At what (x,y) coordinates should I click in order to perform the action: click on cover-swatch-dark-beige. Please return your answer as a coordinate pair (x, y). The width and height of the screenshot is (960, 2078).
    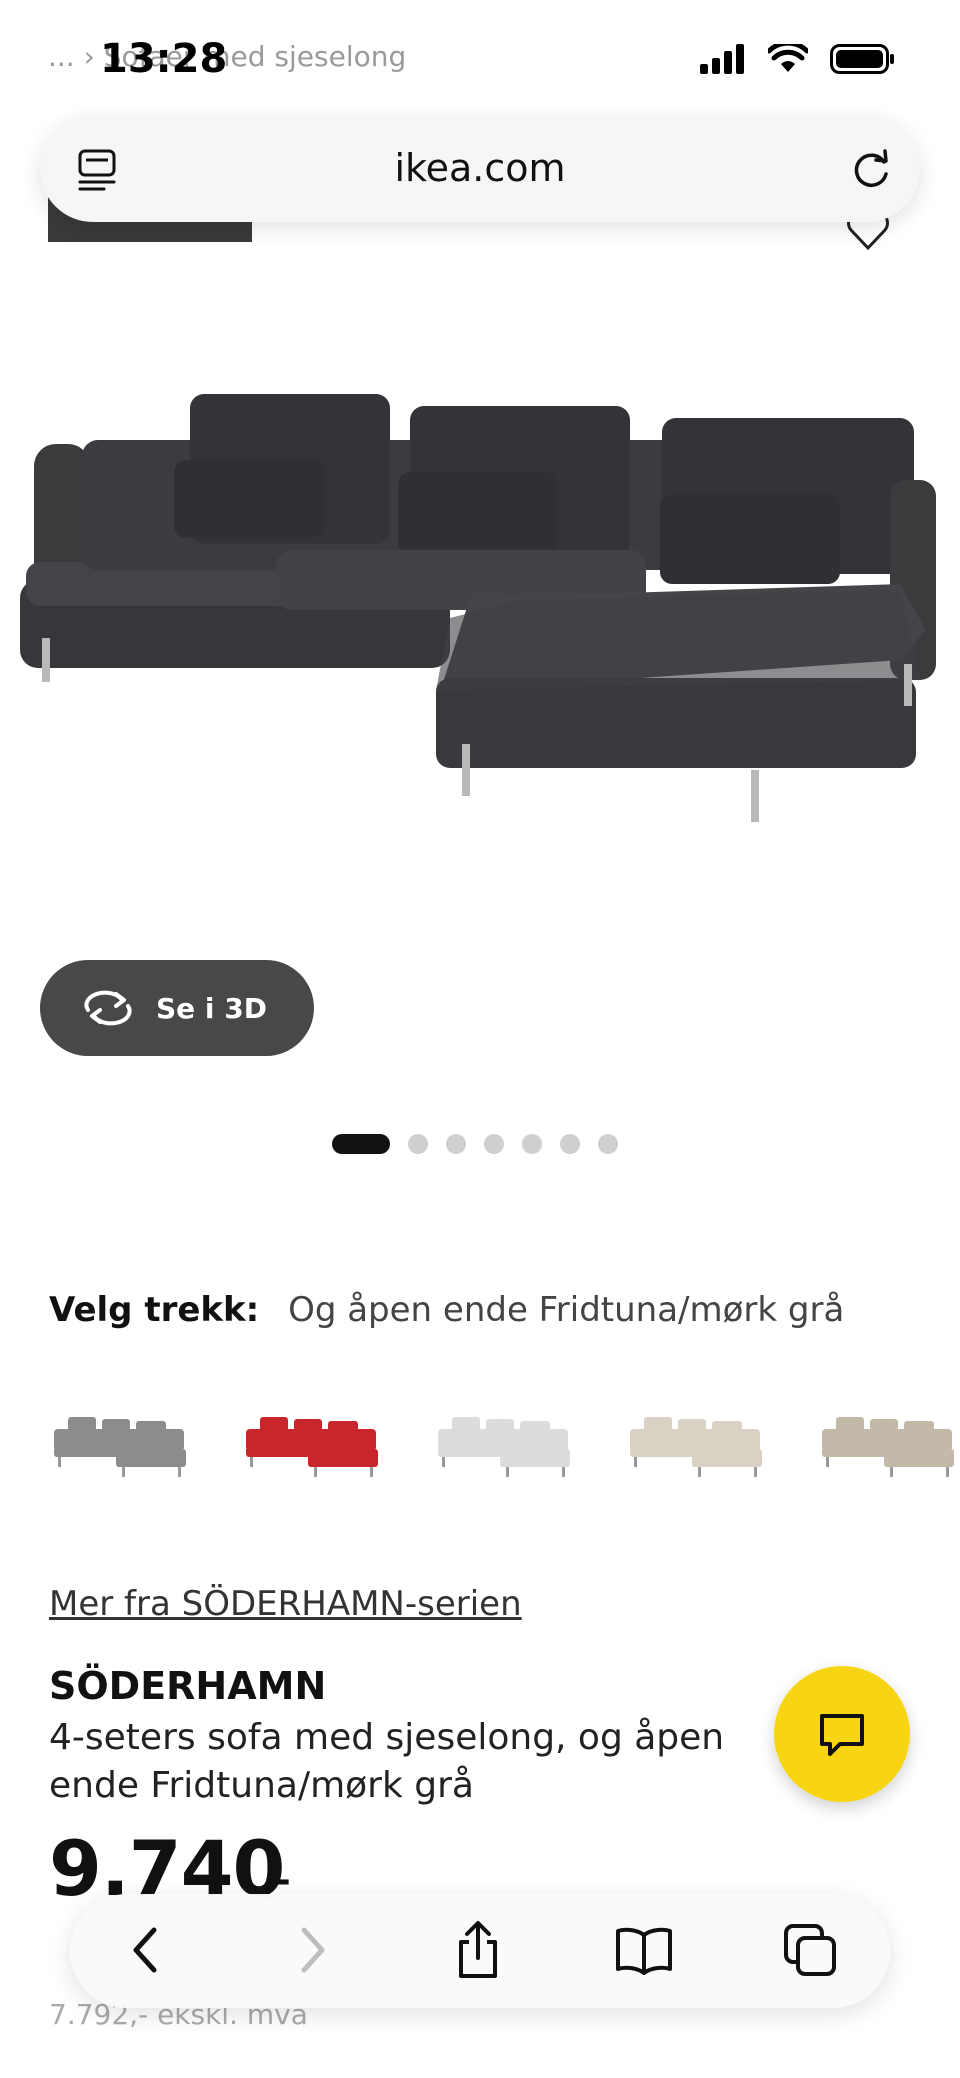
    Looking at the image, I should click on (888, 1447).